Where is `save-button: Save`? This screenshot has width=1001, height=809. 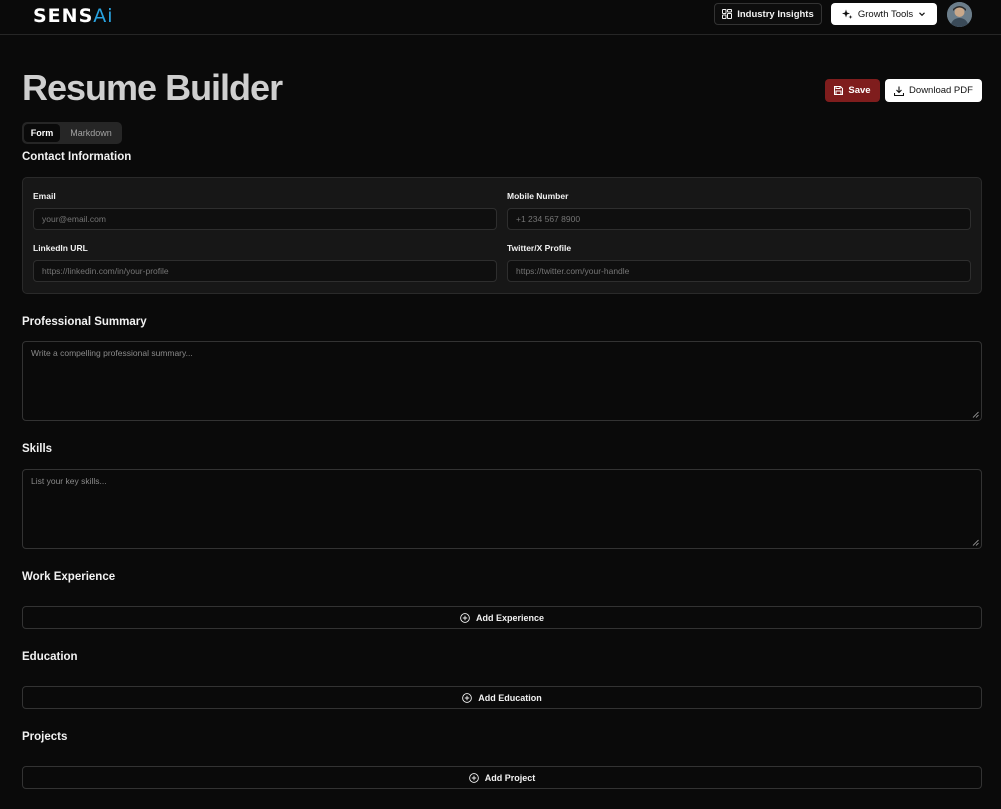 save-button: Save is located at coordinates (852, 90).